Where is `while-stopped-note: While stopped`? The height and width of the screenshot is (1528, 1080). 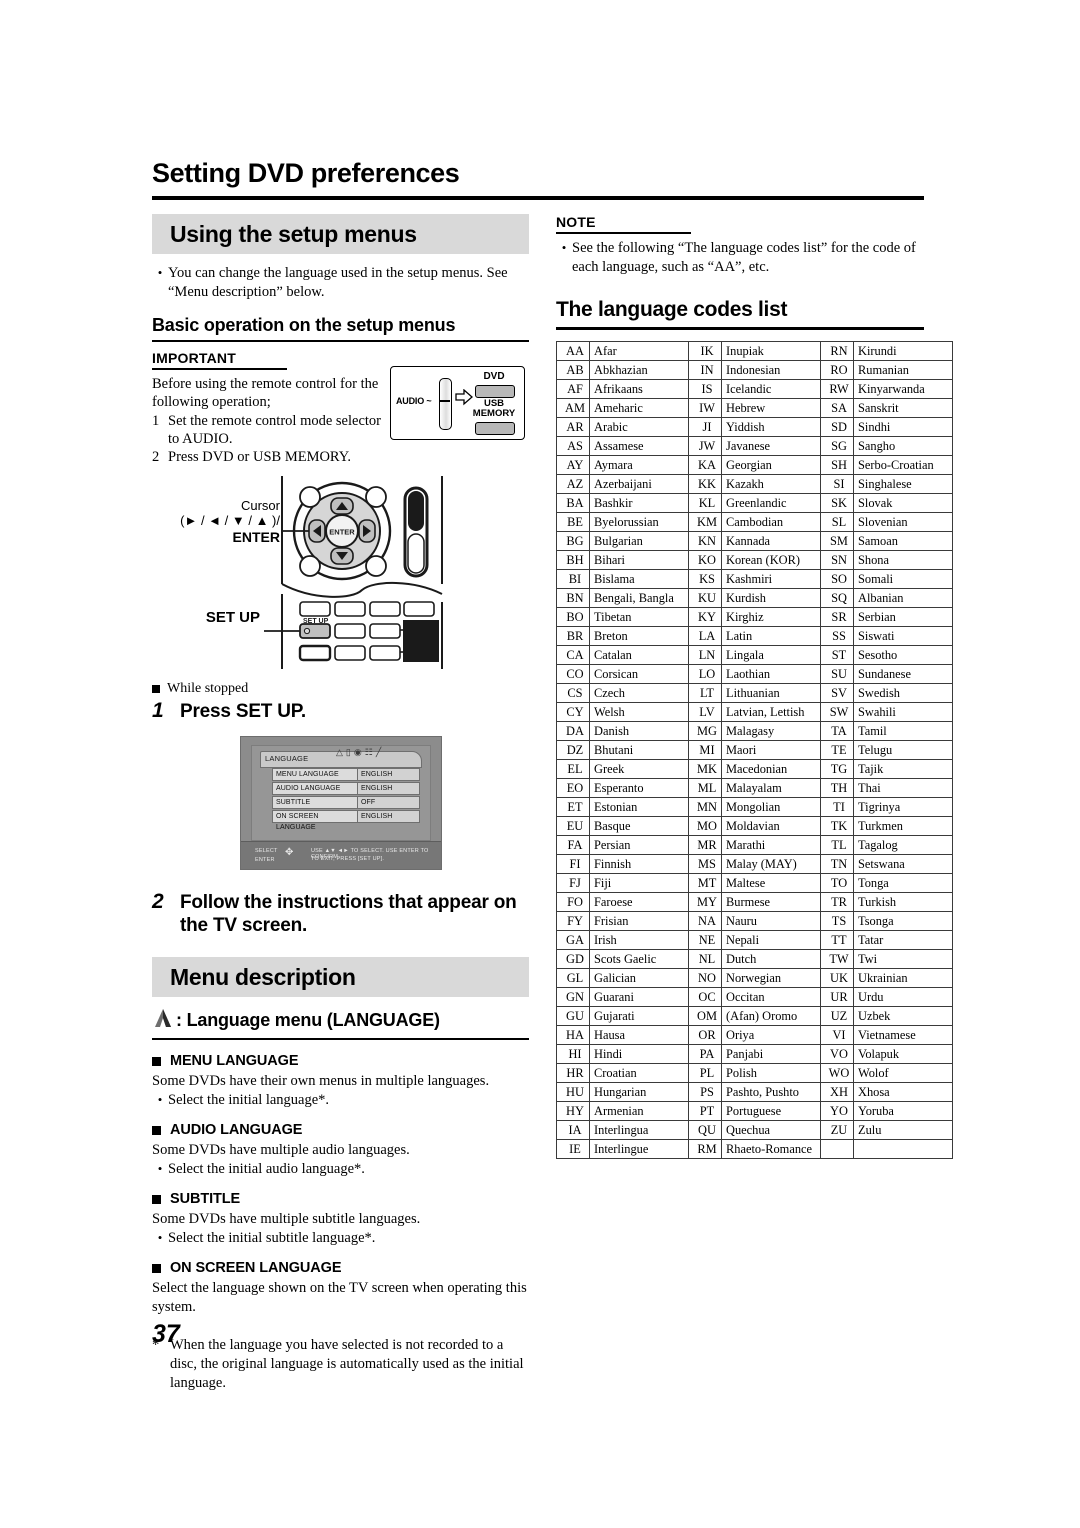 while-stopped-note: While stopped is located at coordinates (340, 689).